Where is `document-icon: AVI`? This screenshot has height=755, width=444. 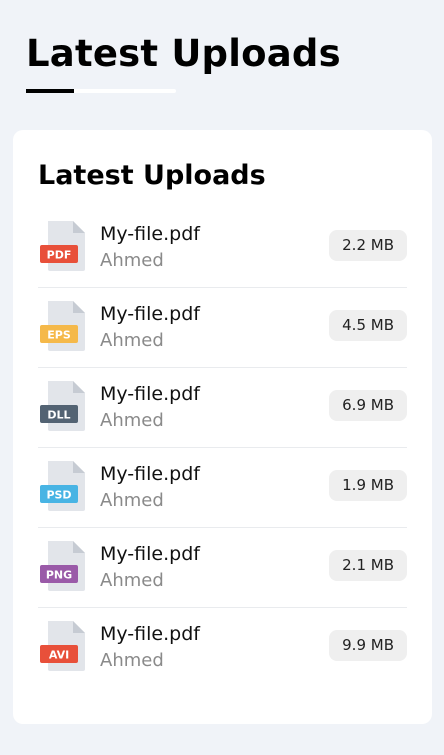
document-icon: AVI is located at coordinates (63, 646).